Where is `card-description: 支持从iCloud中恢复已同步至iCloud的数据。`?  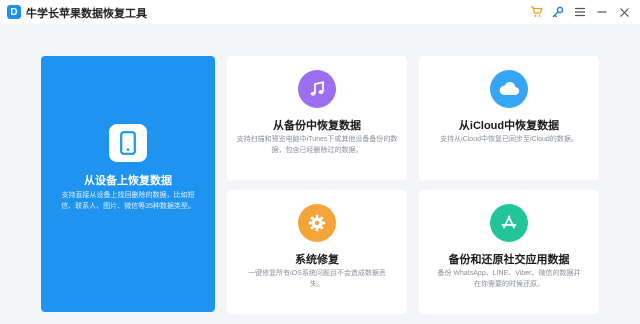 card-description: 支持从iCloud中恢复已同步至iCloud的数据。 is located at coordinates (509, 139).